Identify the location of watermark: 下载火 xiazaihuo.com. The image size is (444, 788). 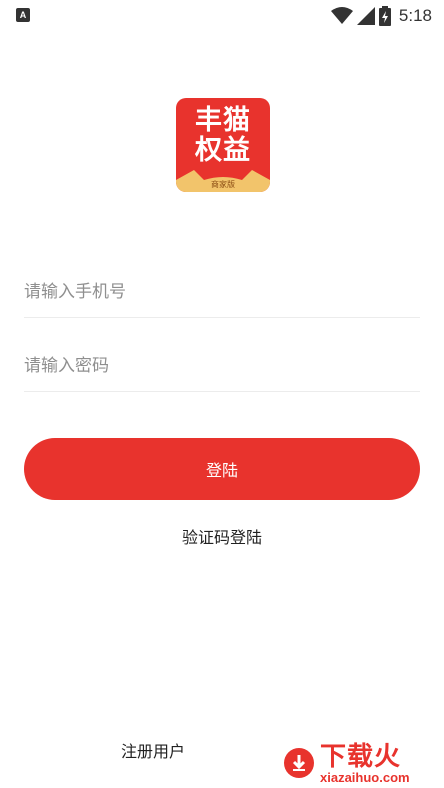
(353, 760).